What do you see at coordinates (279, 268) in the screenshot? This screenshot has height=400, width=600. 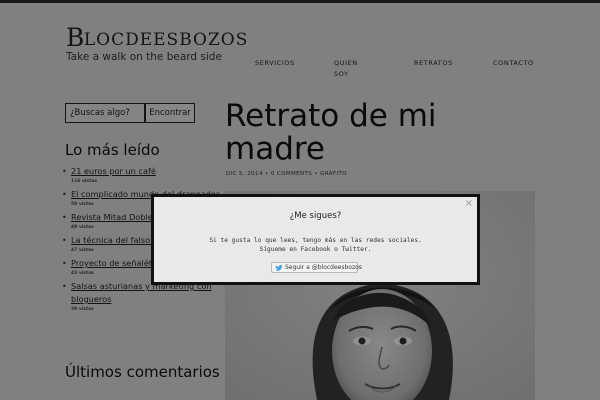 I see `twitter-bird-icon` at bounding box center [279, 268].